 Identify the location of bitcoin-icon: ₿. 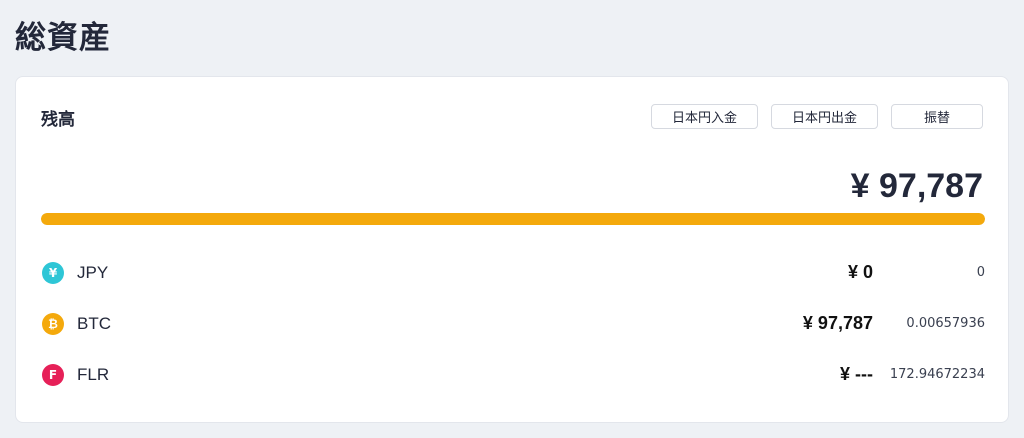
(53, 323).